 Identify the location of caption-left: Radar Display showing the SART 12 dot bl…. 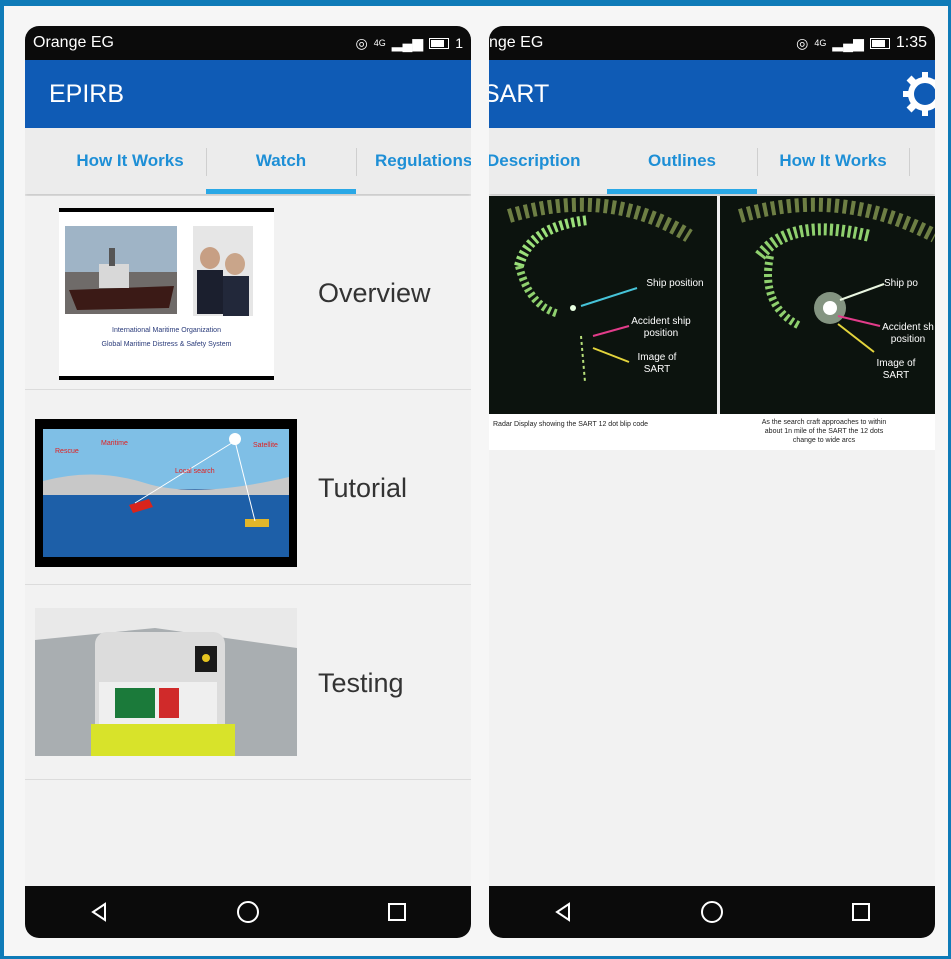
(570, 424).